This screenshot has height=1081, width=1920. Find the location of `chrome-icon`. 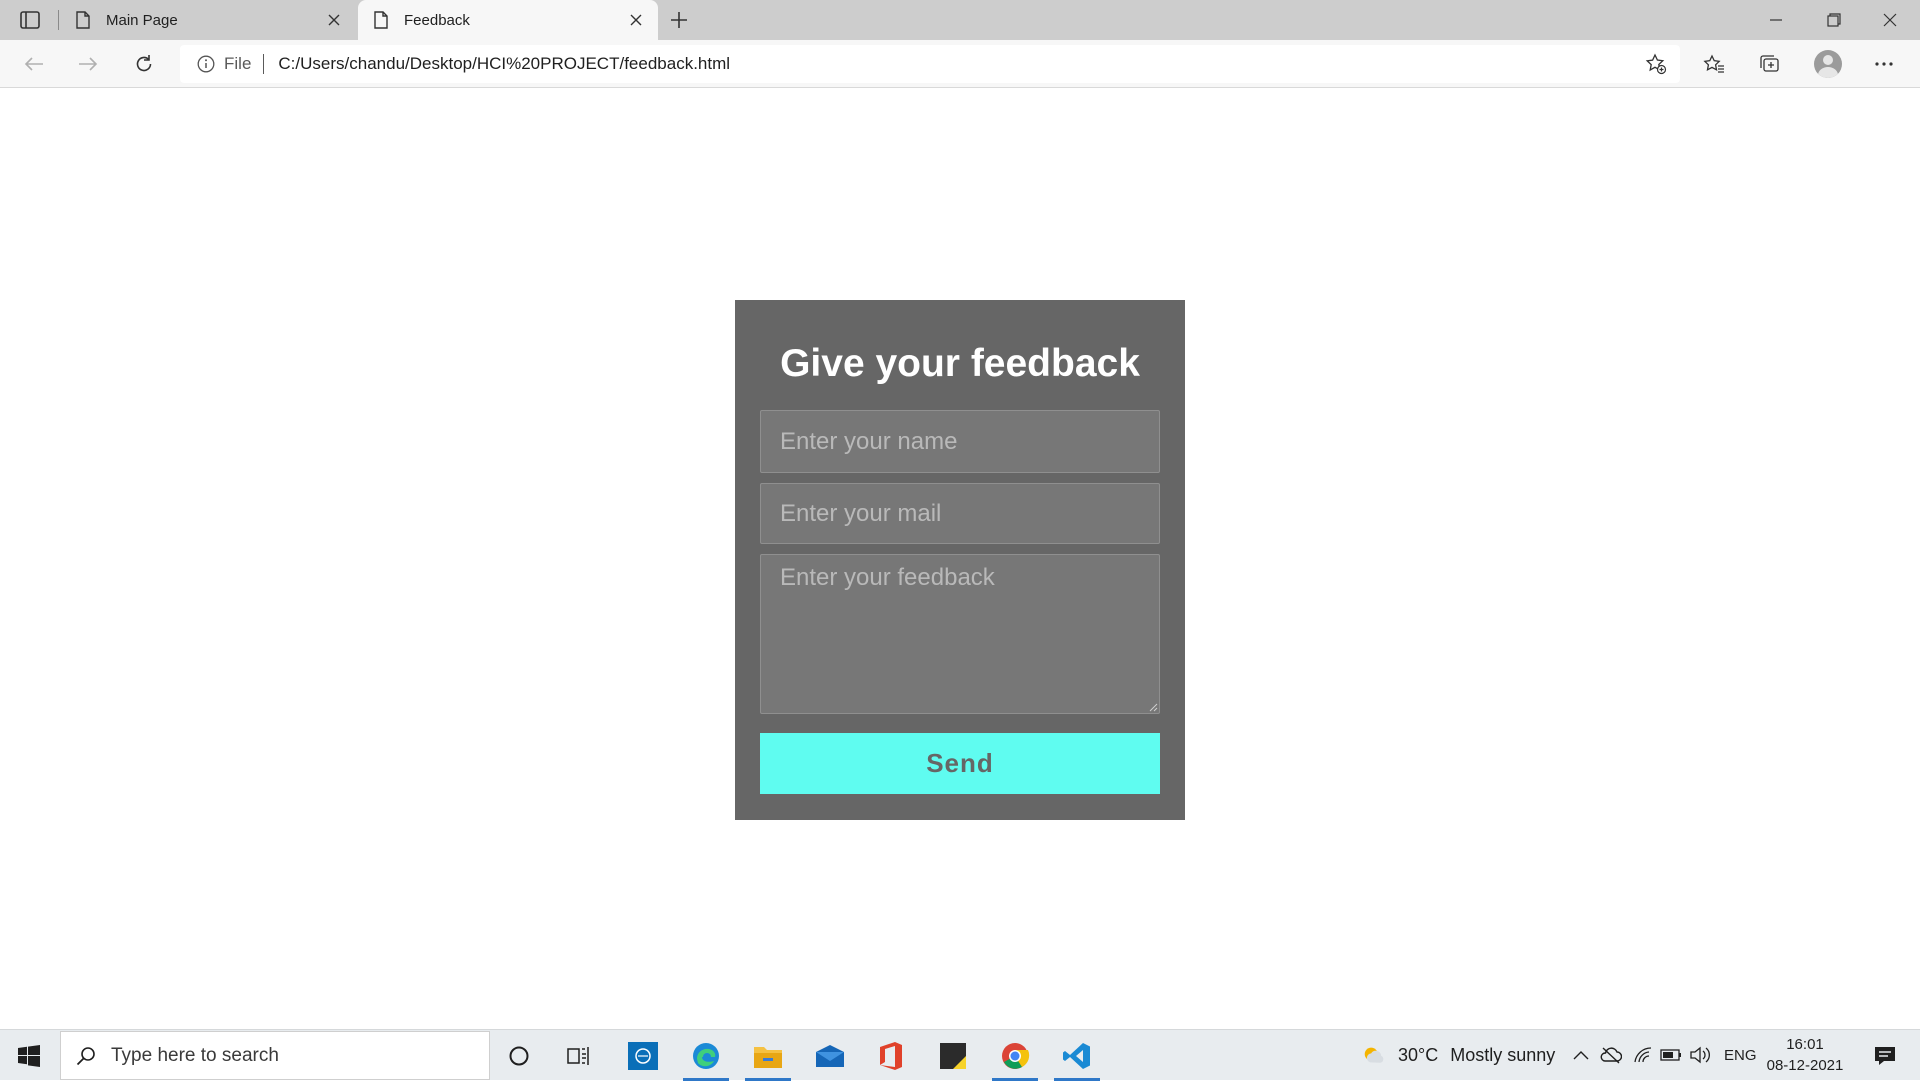

chrome-icon is located at coordinates (1016, 1055).